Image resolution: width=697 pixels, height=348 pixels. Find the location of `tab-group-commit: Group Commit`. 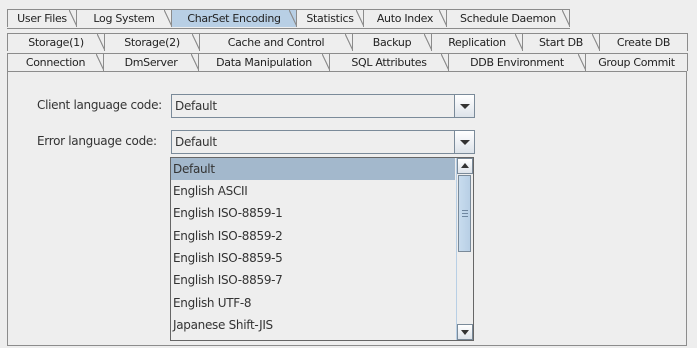

tab-group-commit: Group Commit is located at coordinates (636, 62).